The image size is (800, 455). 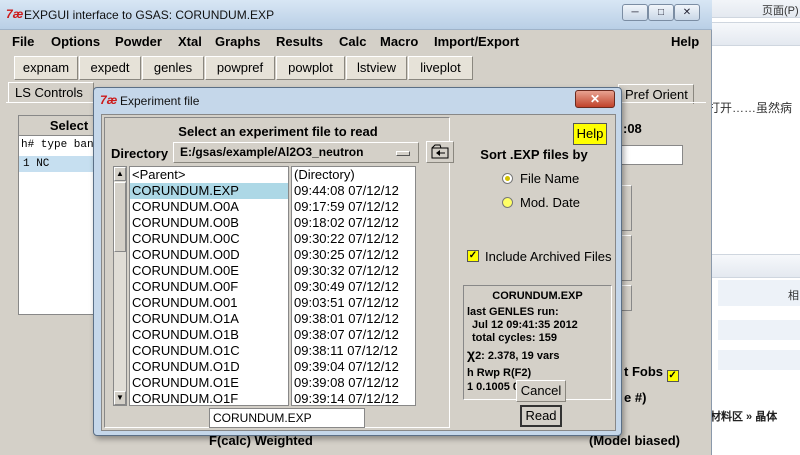 What do you see at coordinates (149, 15) in the screenshot?
I see `main-window-title: EXPGUI interface to GSAS: CORUNDUM.EXP` at bounding box center [149, 15].